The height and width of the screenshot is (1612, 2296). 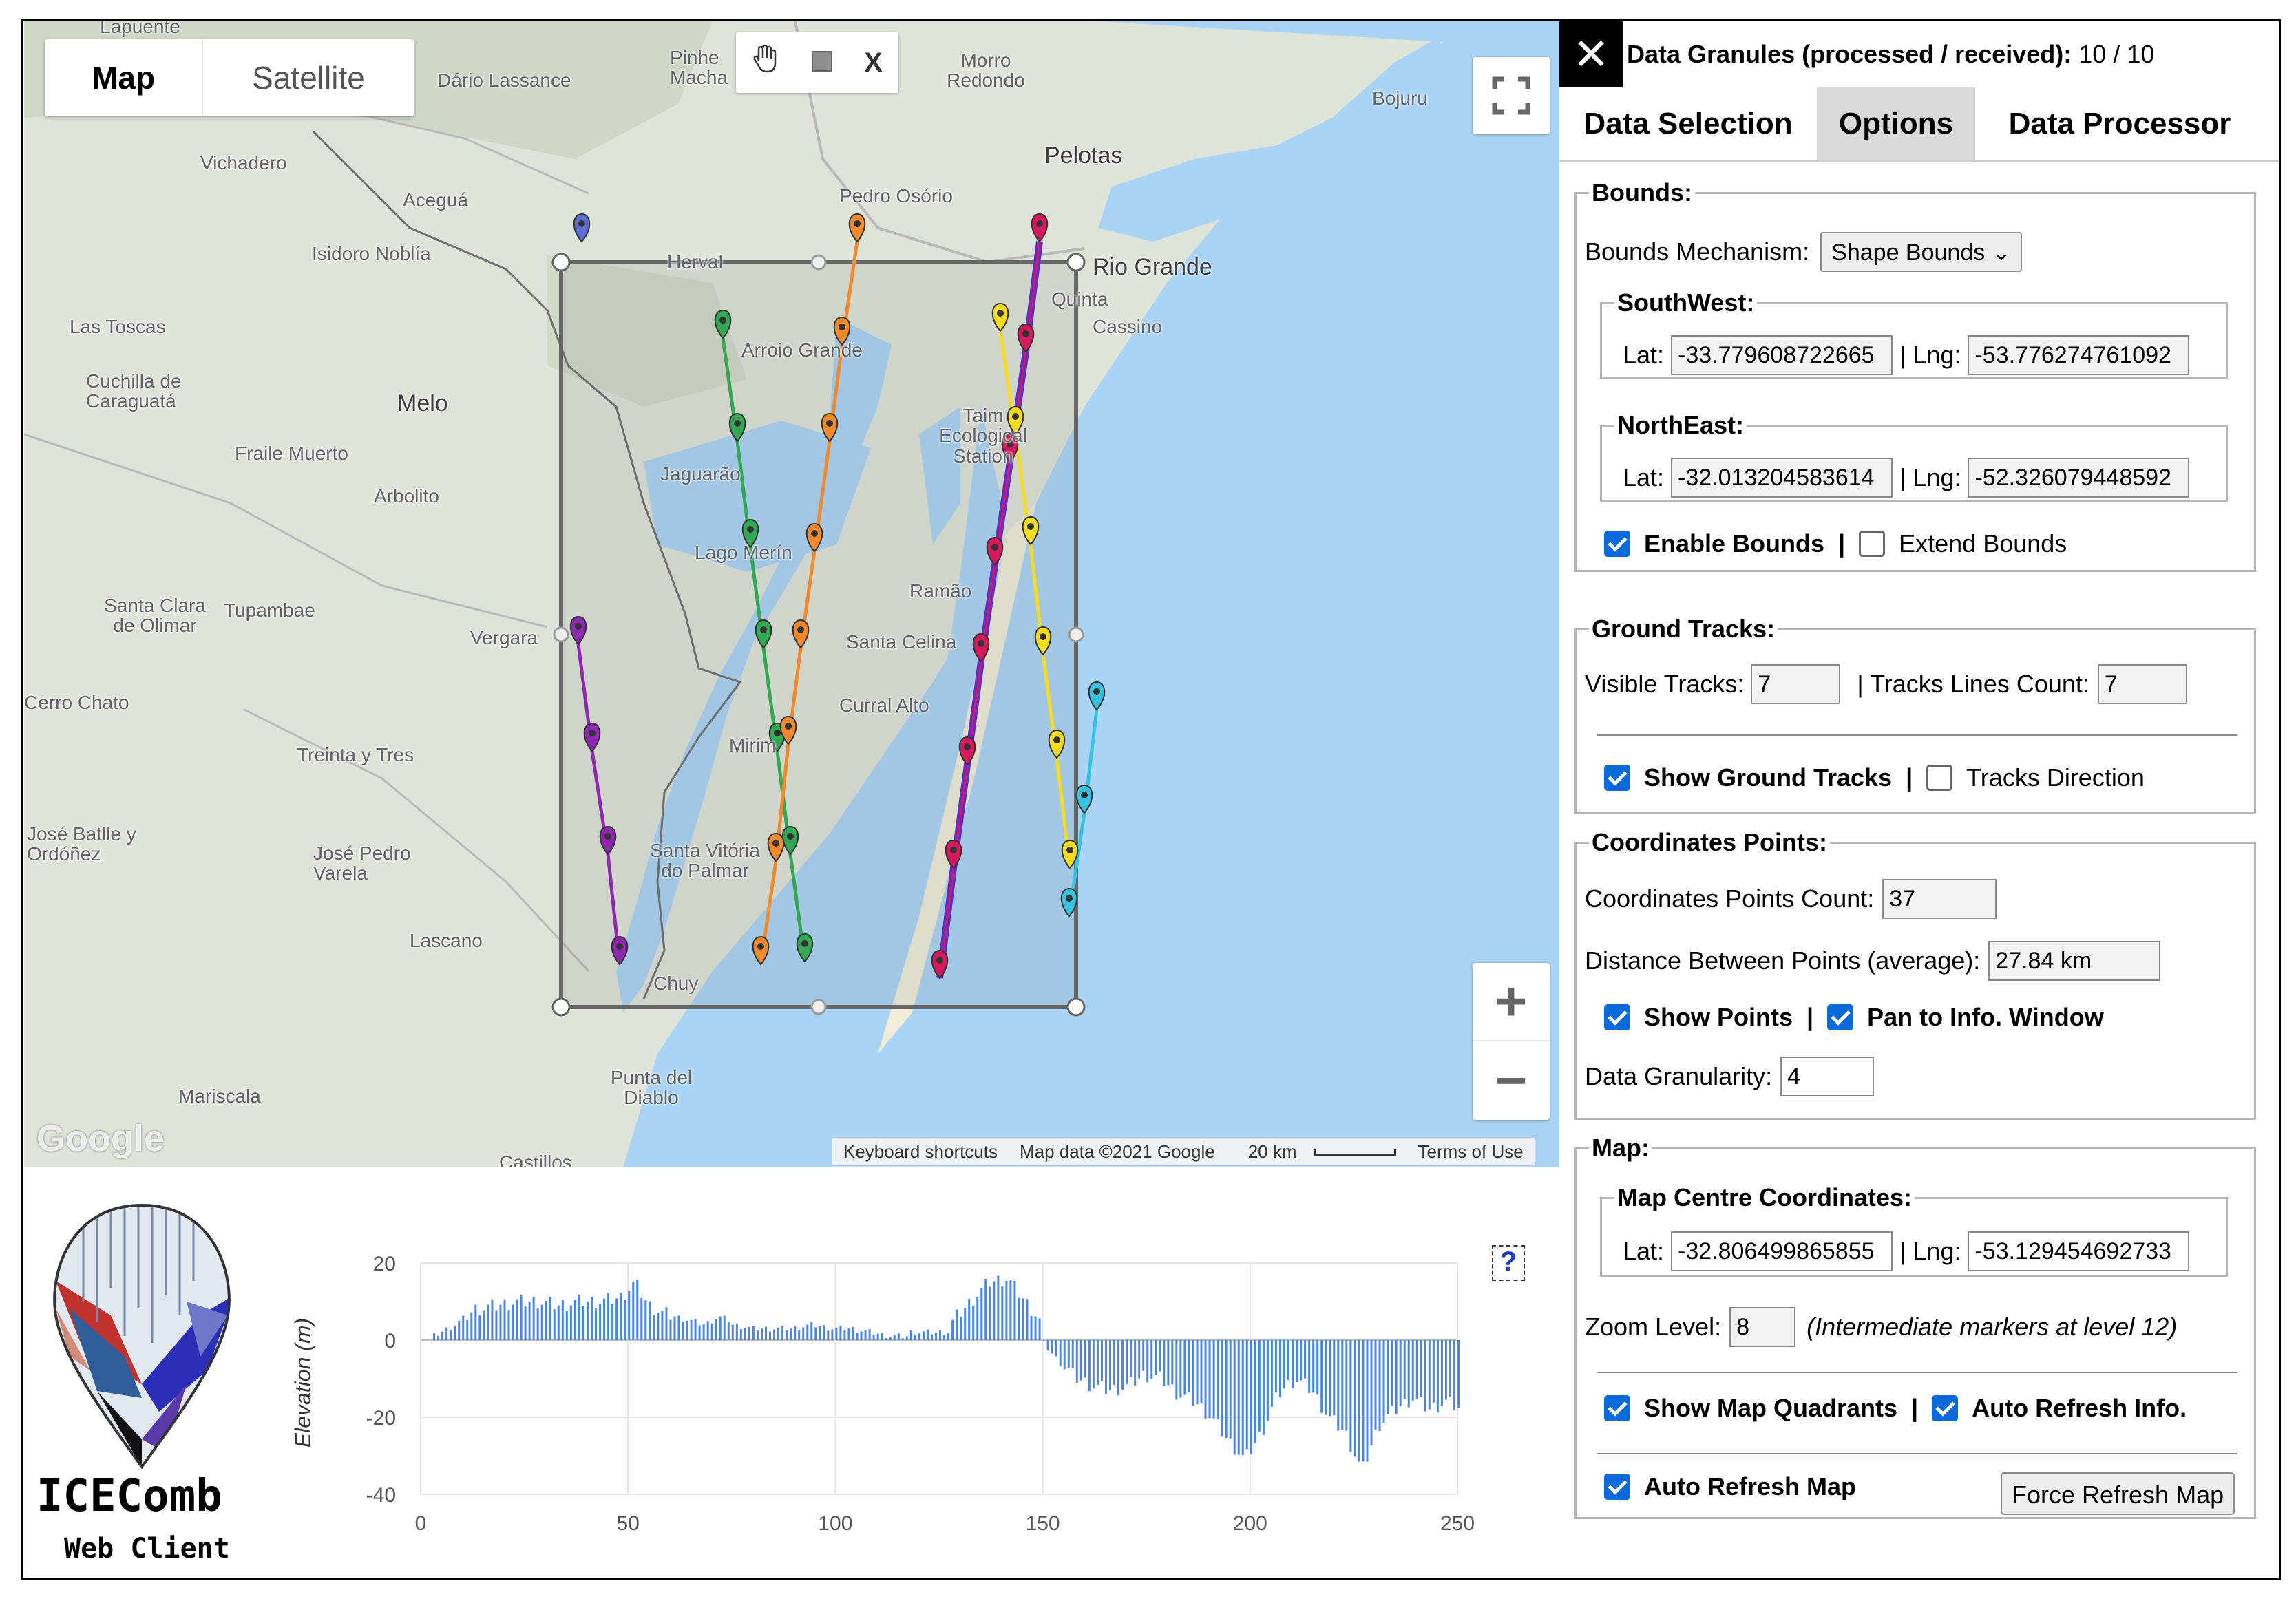 I want to click on tab-data-selection: Data Selection, so click(x=1688, y=123).